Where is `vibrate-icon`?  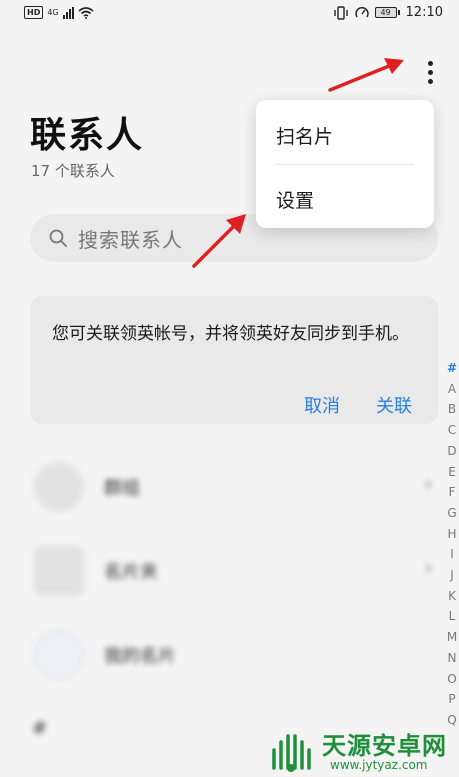 vibrate-icon is located at coordinates (340, 12).